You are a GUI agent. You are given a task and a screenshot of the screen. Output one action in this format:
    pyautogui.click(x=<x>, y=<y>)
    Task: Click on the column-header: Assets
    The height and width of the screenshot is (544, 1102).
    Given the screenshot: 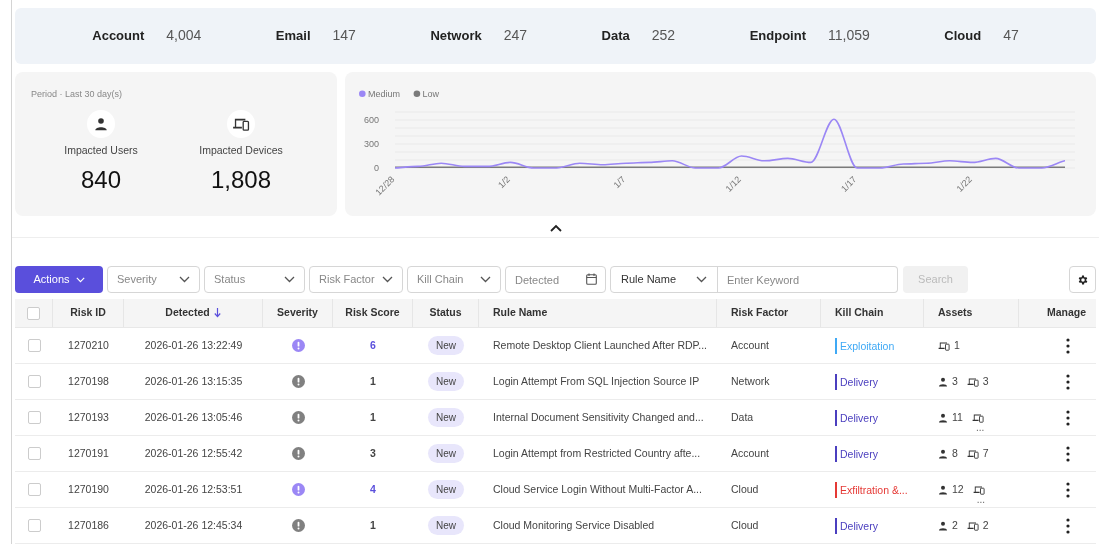 What is the action you would take?
    pyautogui.click(x=955, y=313)
    